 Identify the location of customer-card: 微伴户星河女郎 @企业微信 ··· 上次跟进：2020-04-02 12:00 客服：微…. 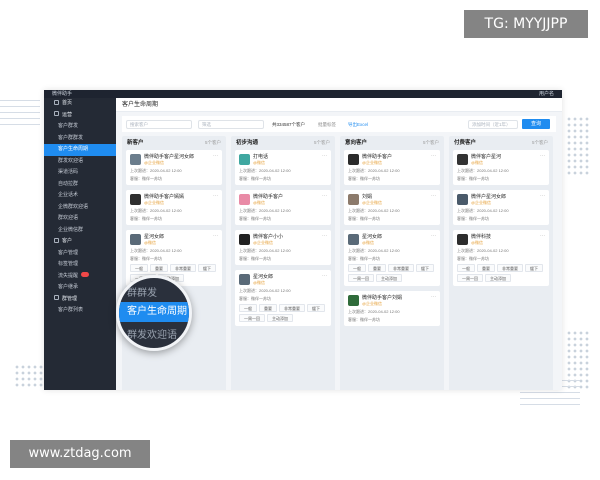
(501, 207).